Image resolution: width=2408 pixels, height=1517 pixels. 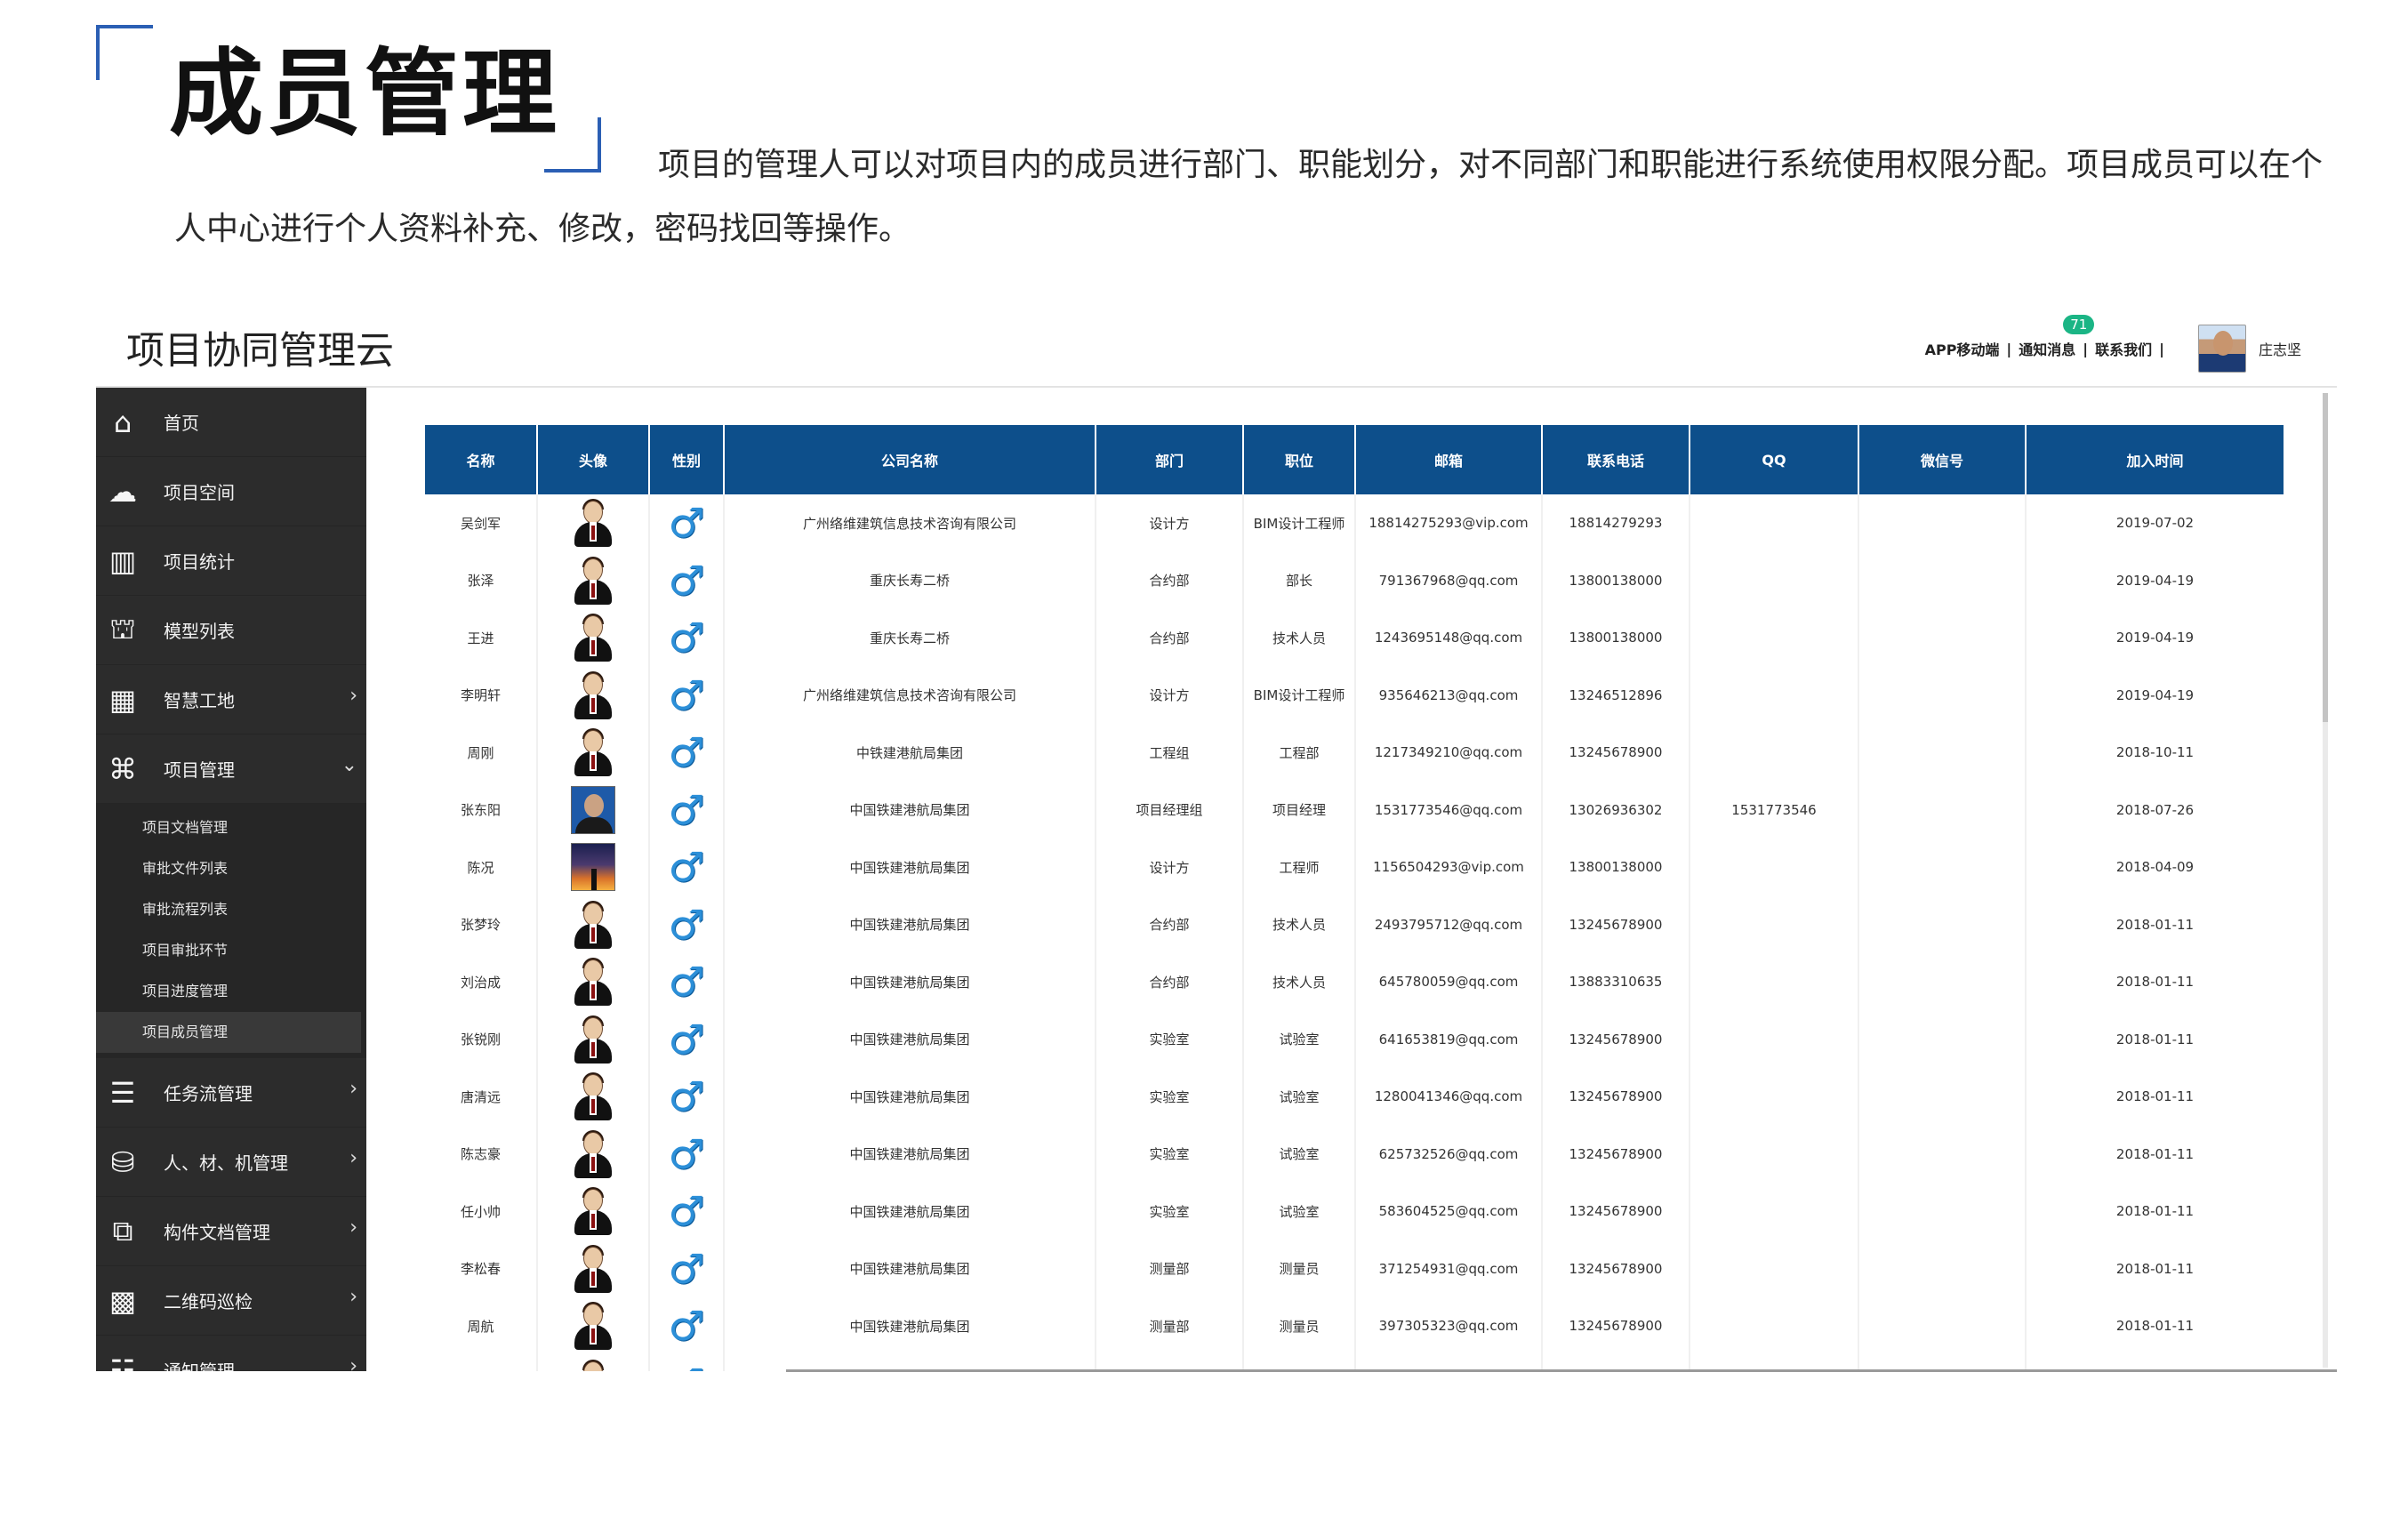 I want to click on sidebar-item-label: 智慧工地, so click(x=200, y=700).